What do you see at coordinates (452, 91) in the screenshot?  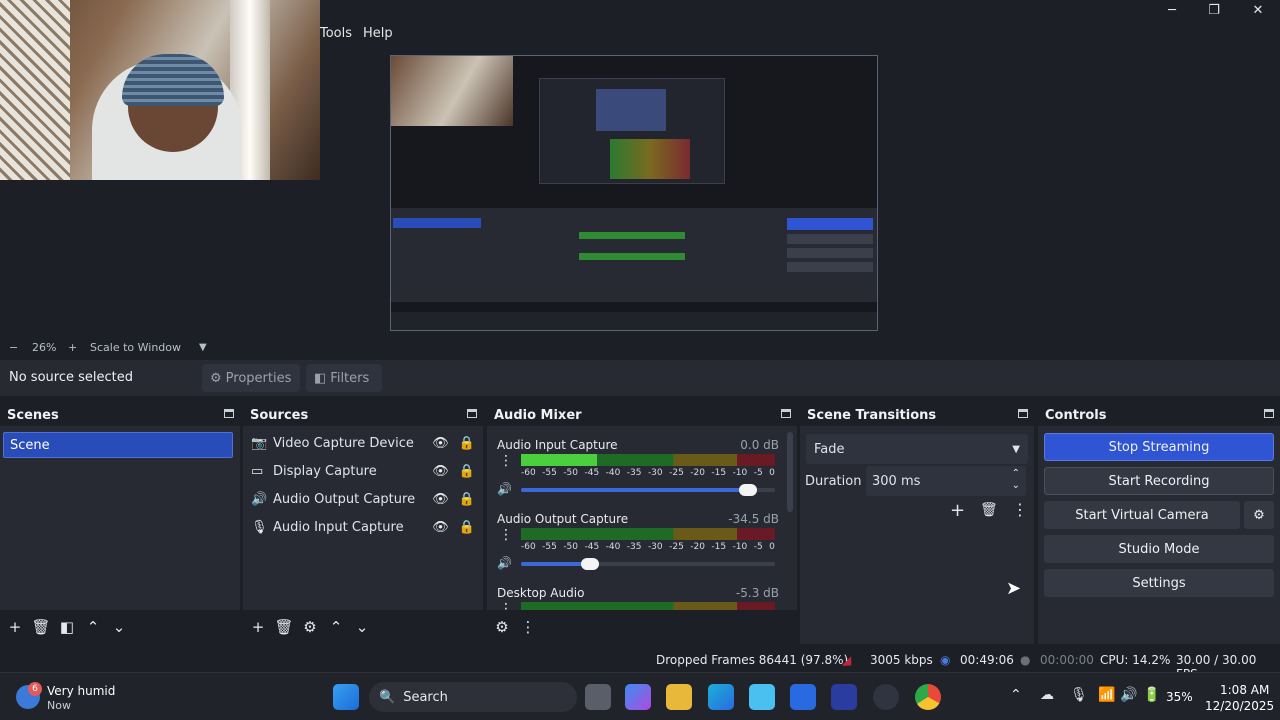 I see `nested-webcam` at bounding box center [452, 91].